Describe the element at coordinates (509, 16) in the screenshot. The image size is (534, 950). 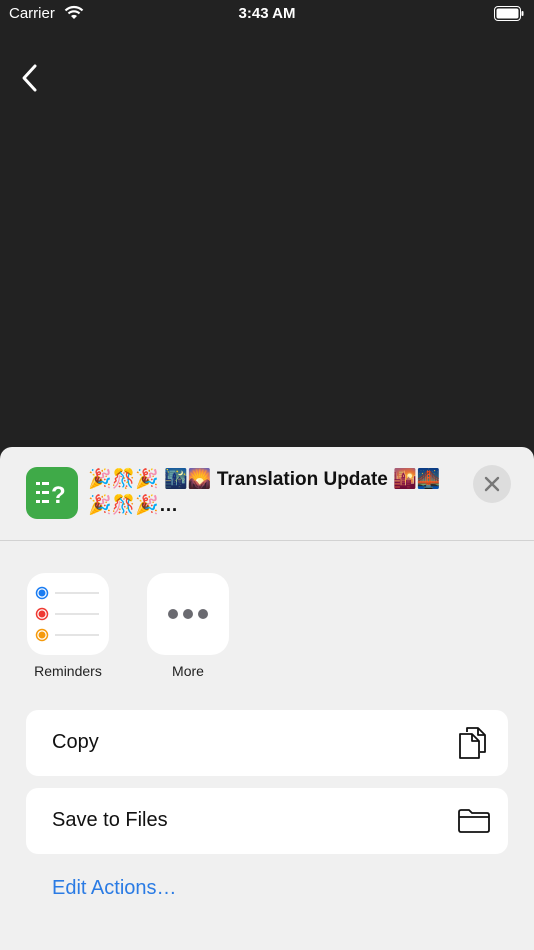
I see `battery-icon` at that location.